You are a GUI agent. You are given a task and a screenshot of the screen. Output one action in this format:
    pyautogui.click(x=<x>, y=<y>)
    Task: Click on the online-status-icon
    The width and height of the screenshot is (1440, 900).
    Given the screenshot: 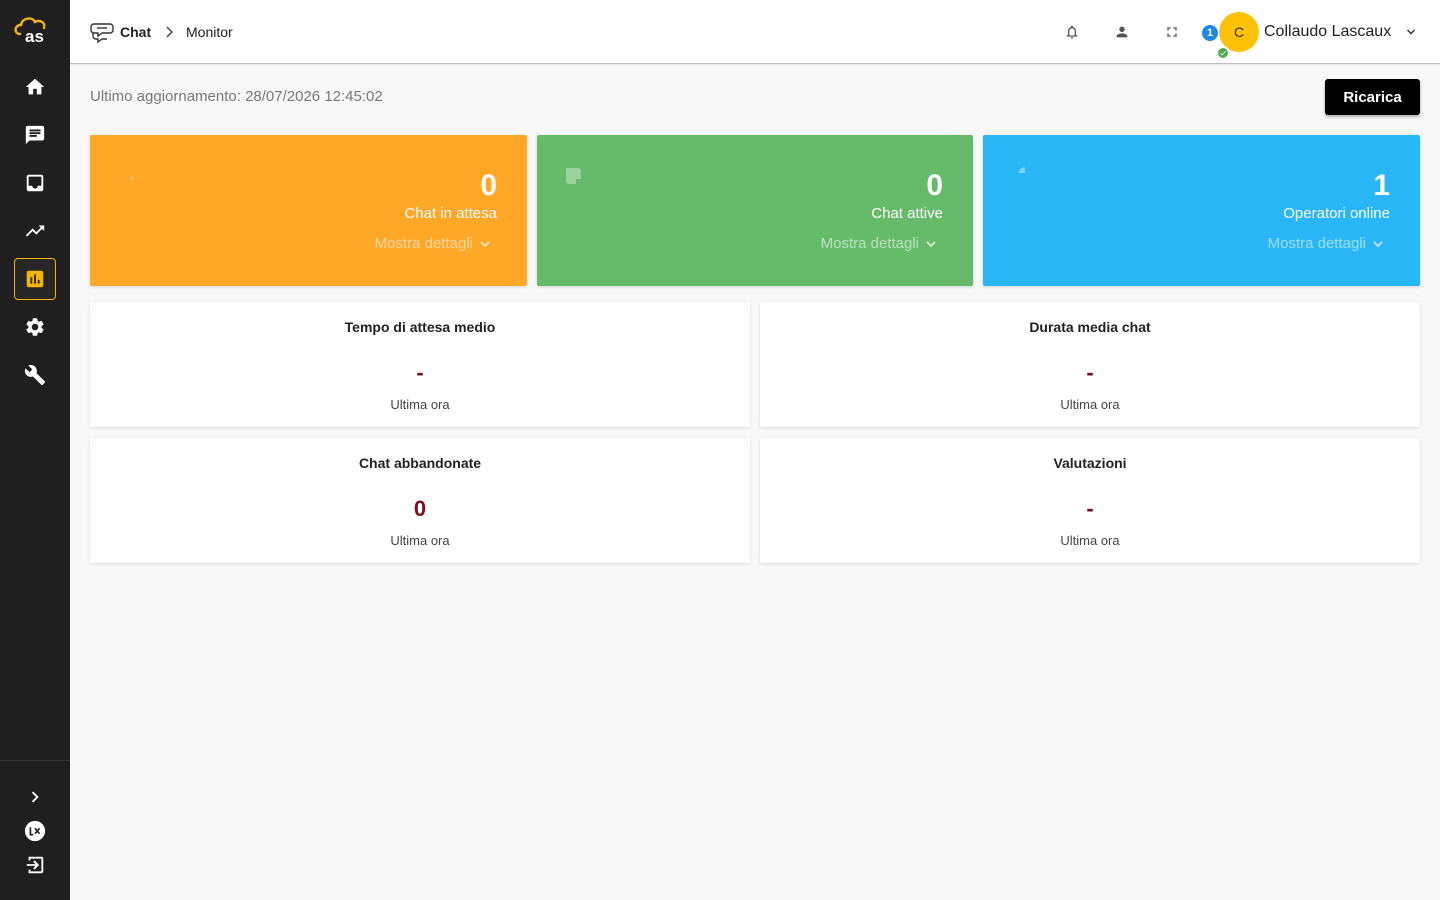 What is the action you would take?
    pyautogui.click(x=1223, y=53)
    